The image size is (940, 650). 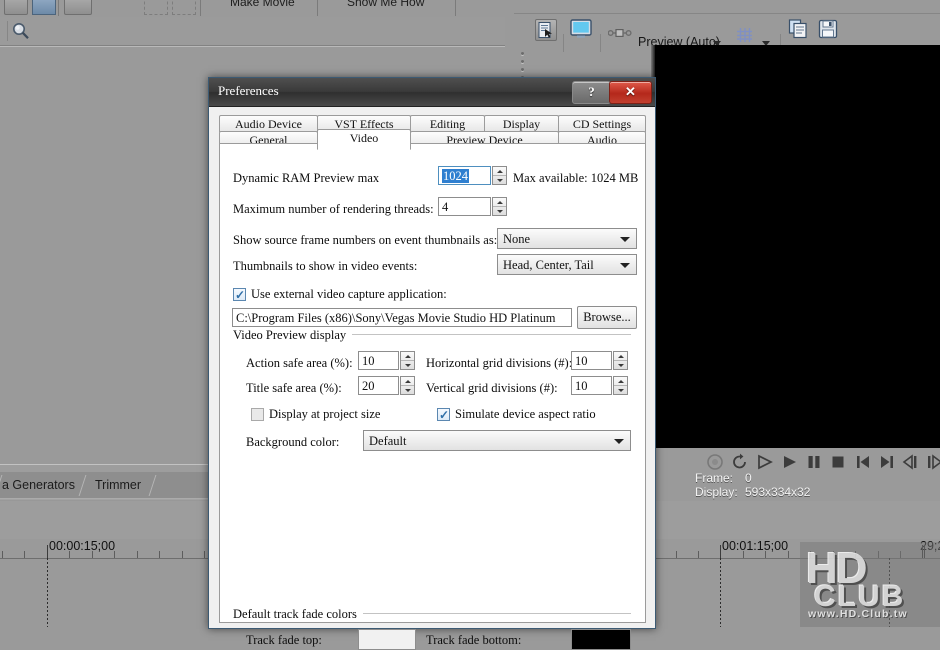 What do you see at coordinates (740, 462) in the screenshot?
I see `loop-playback-button` at bounding box center [740, 462].